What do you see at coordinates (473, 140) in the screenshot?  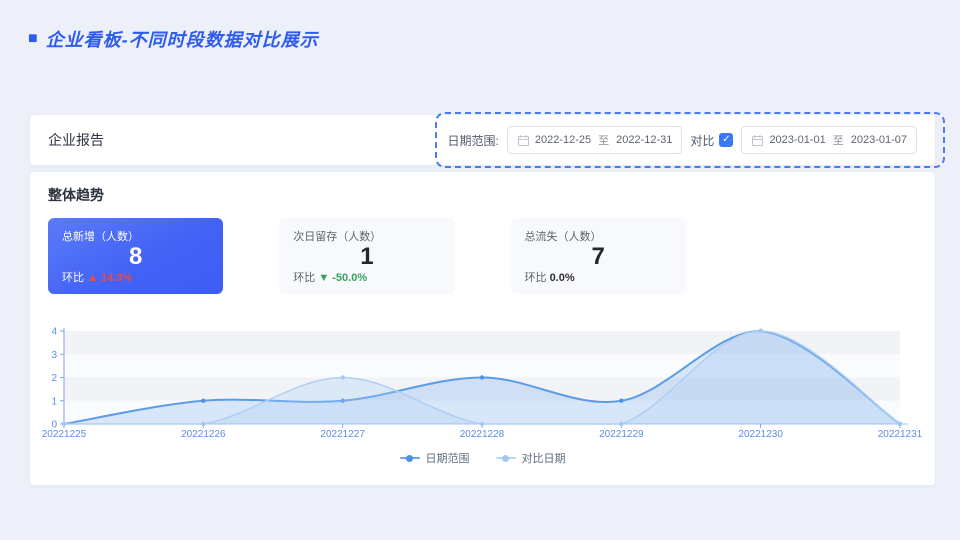 I see `date-range-label: 日期范围:` at bounding box center [473, 140].